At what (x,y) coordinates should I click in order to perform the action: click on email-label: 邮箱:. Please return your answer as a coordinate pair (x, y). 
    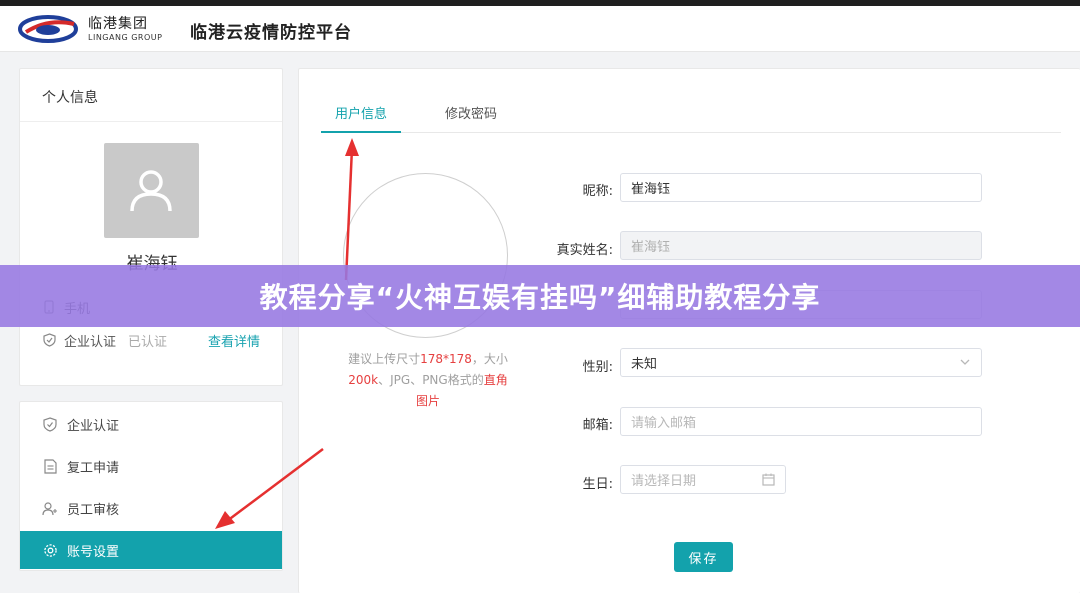
    Looking at the image, I should click on (597, 425).